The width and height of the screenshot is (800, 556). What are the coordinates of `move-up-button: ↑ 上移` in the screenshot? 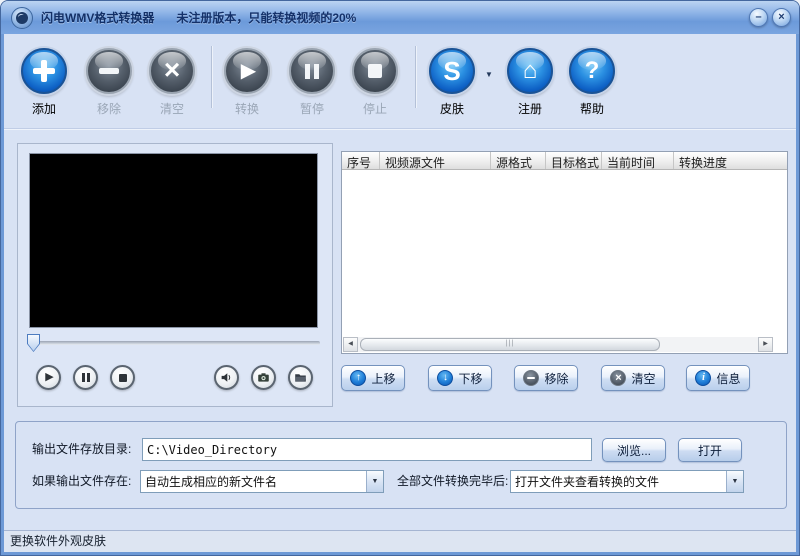 It's located at (373, 378).